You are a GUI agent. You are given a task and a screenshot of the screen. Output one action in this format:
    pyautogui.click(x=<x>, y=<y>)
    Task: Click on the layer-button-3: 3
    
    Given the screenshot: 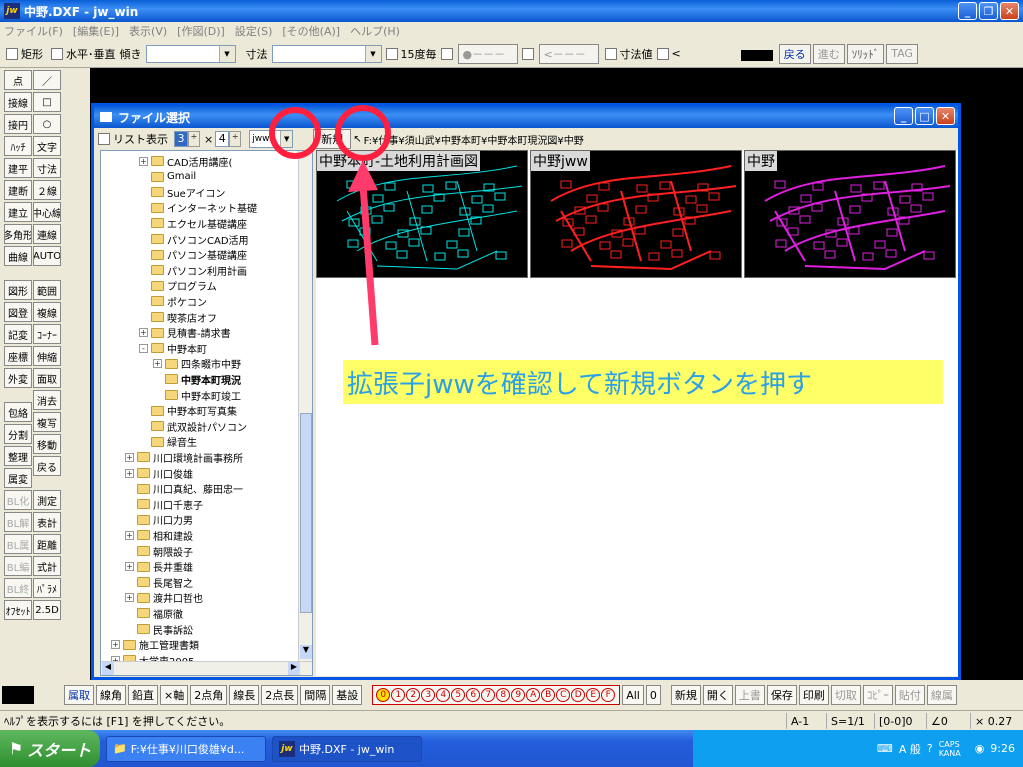 What is the action you would take?
    pyautogui.click(x=428, y=695)
    